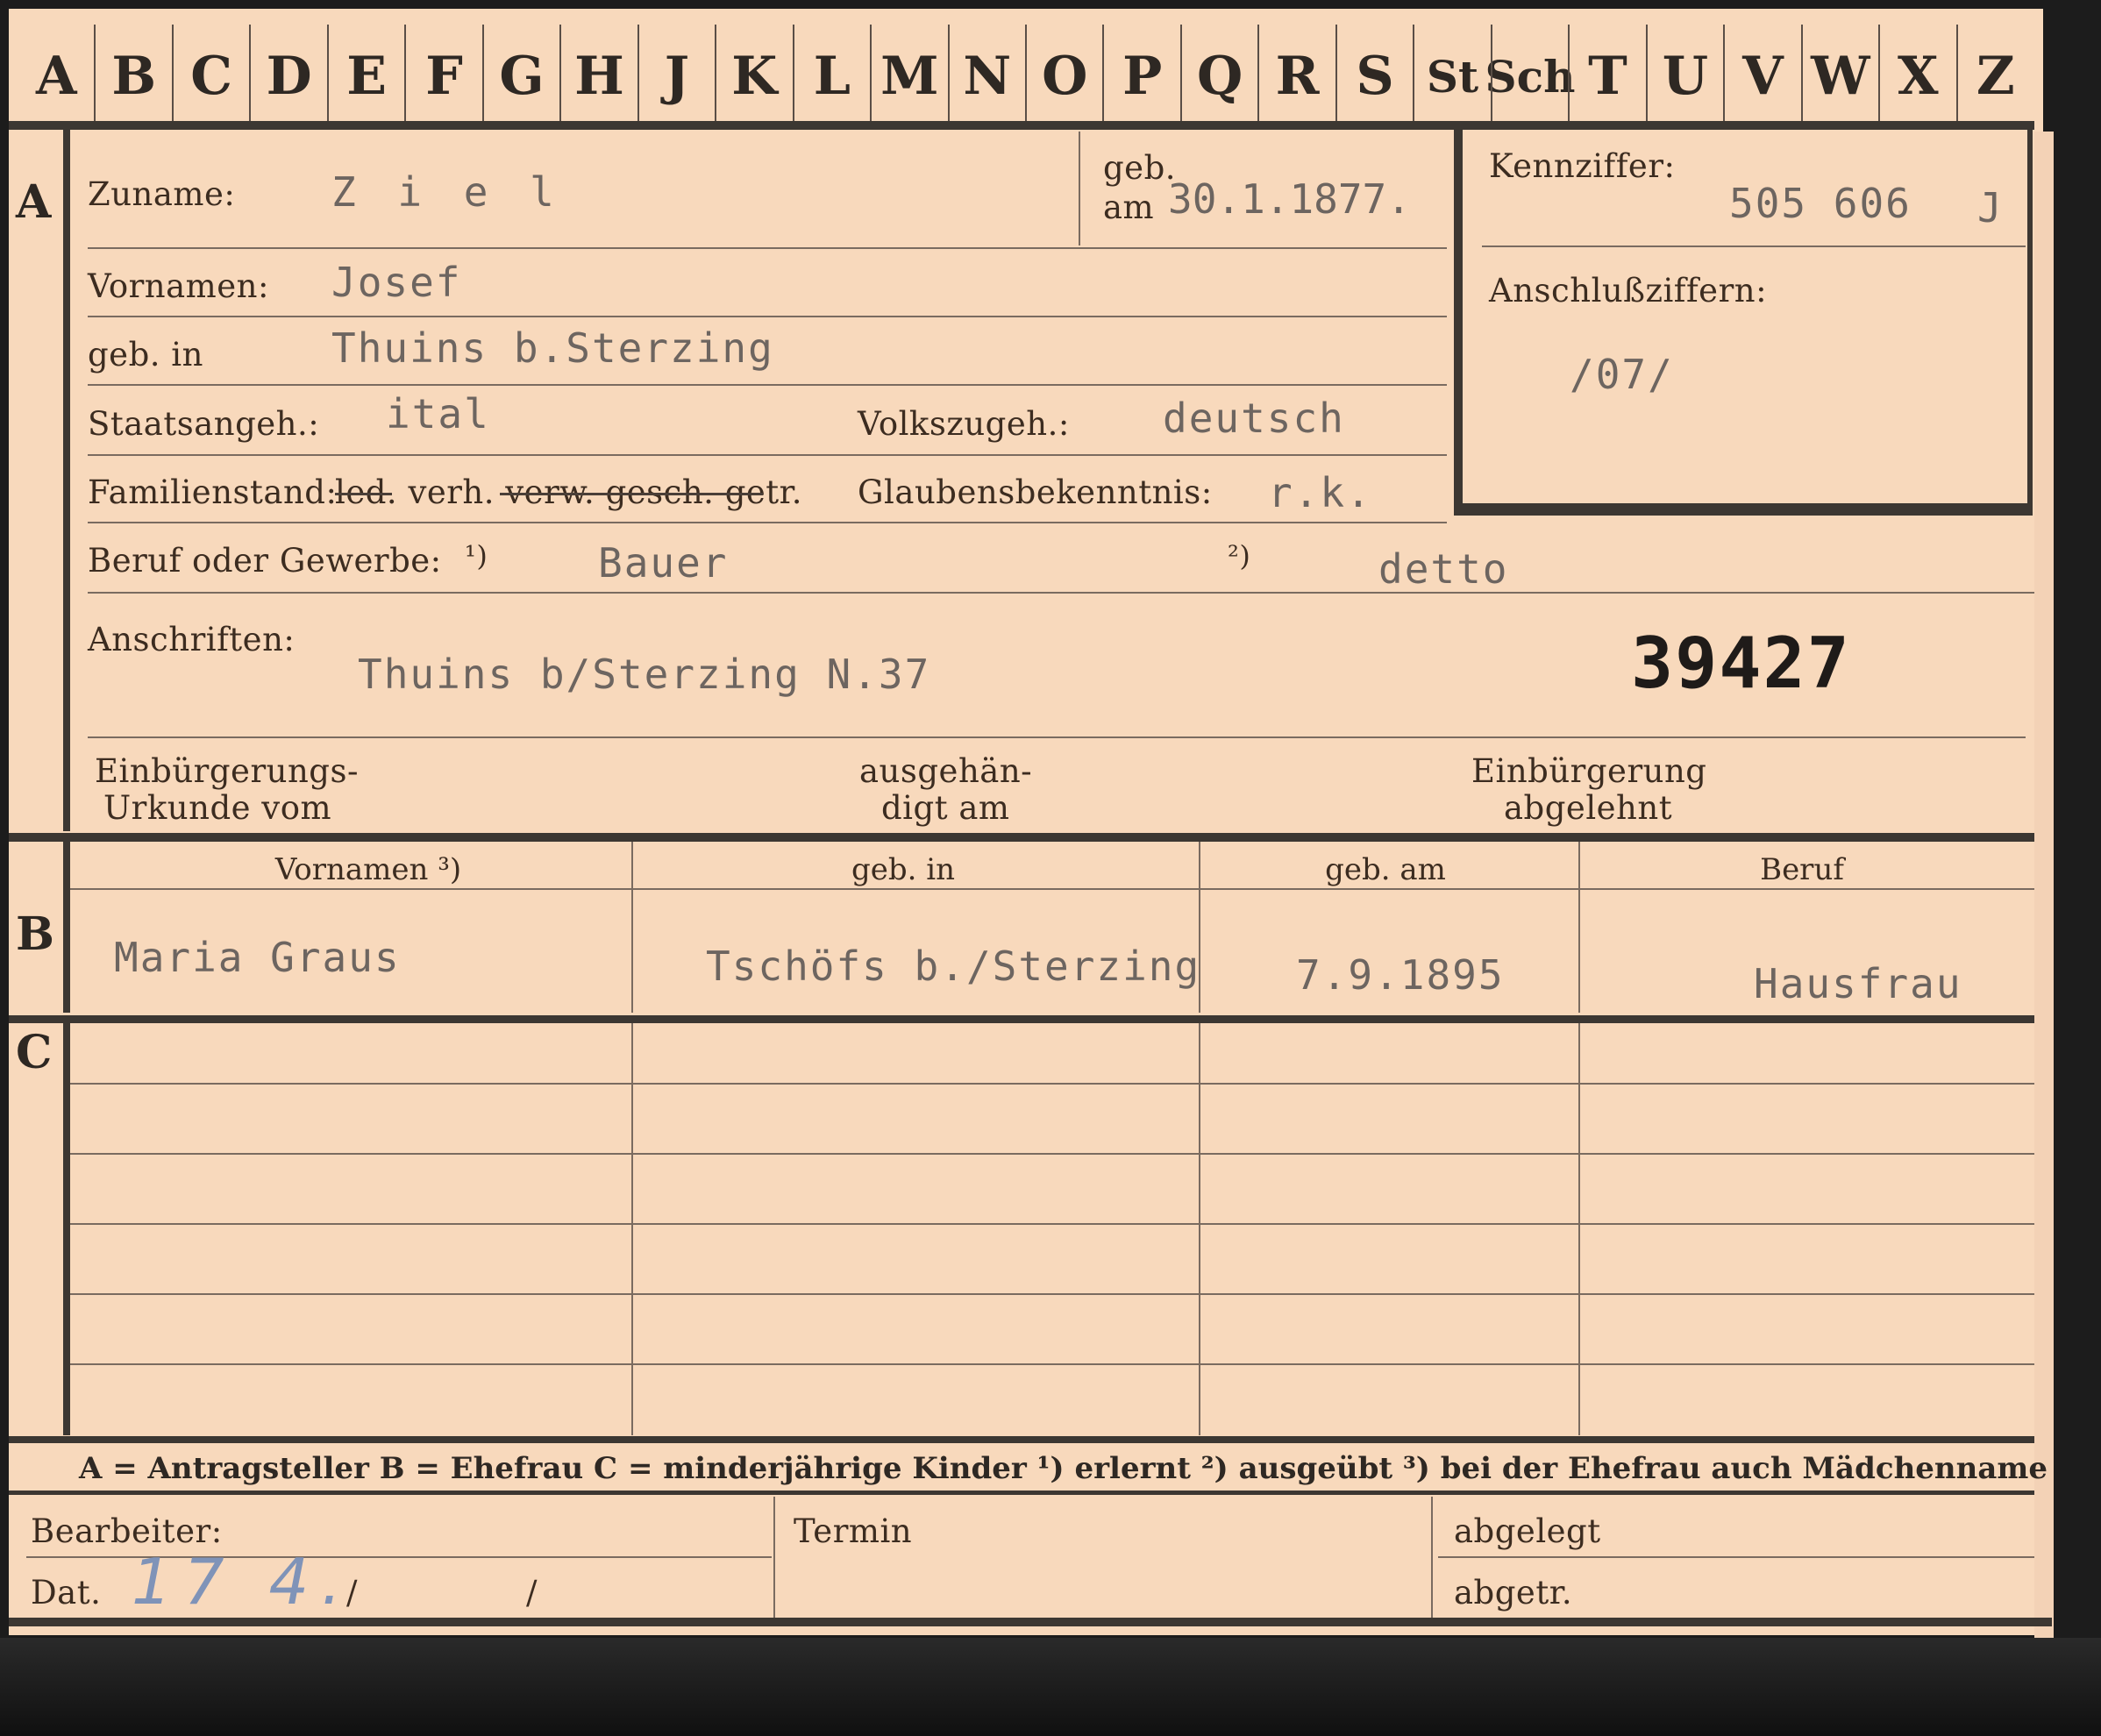 This screenshot has height=1736, width=2101. I want to click on anschriften-label: Anschriften:, so click(192, 639).